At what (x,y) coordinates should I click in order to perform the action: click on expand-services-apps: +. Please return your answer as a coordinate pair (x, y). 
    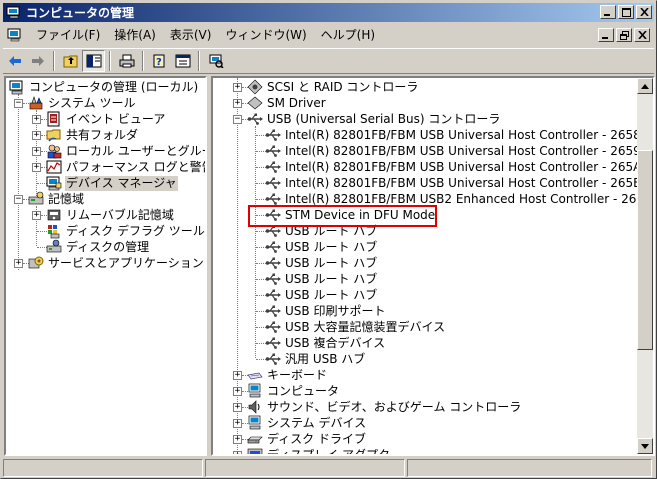
    Looking at the image, I should click on (18, 263).